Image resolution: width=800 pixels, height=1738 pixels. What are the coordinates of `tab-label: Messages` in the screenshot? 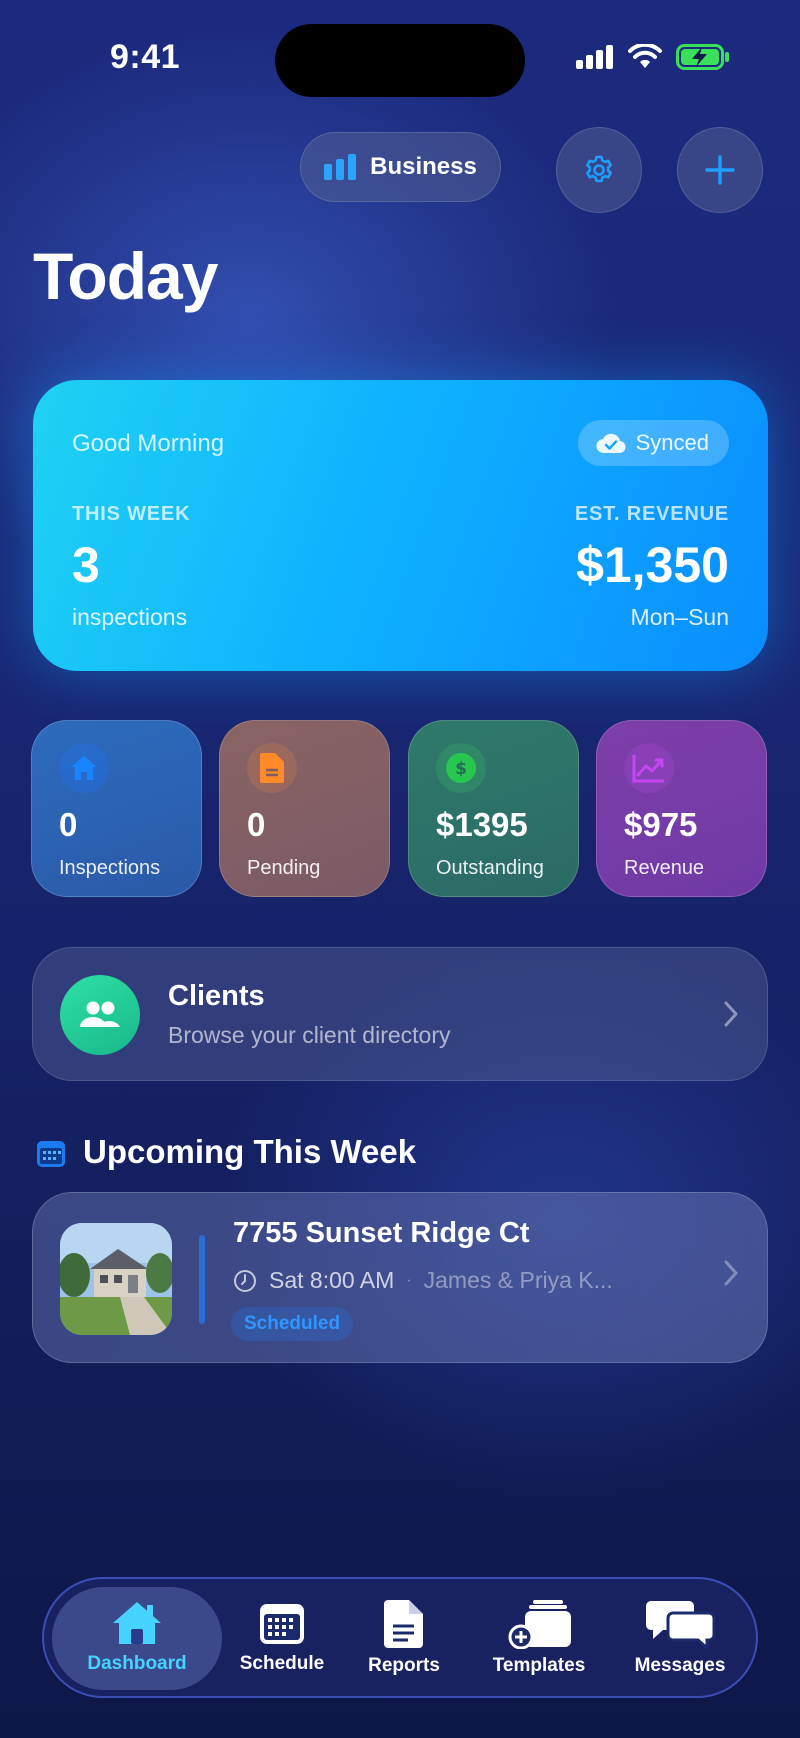 It's located at (680, 1665).